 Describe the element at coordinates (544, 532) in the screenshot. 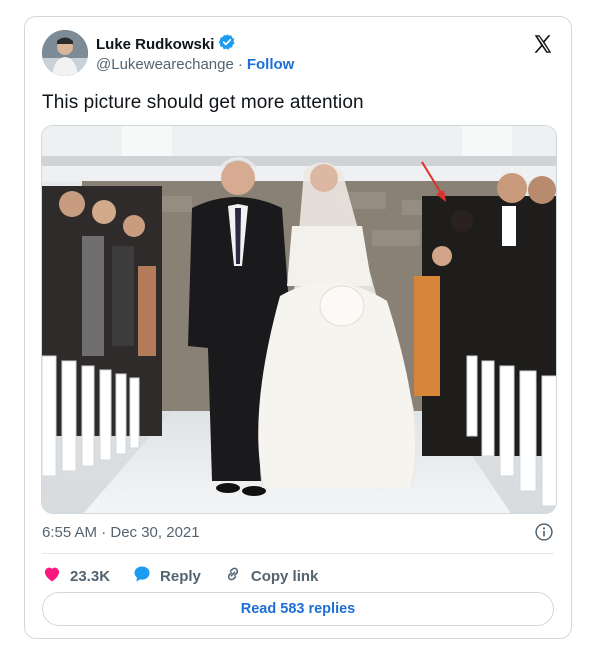

I see `info-icon` at that location.